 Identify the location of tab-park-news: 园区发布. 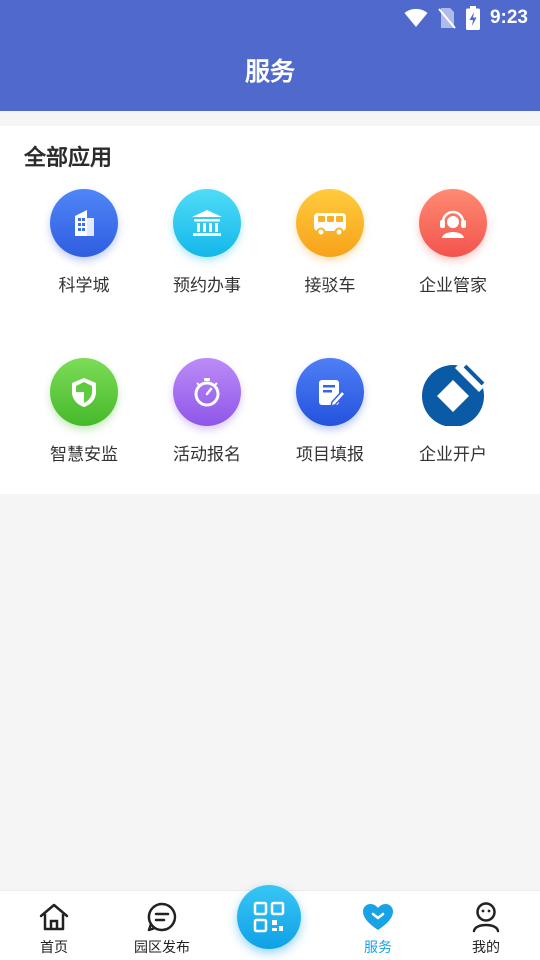
(162, 925).